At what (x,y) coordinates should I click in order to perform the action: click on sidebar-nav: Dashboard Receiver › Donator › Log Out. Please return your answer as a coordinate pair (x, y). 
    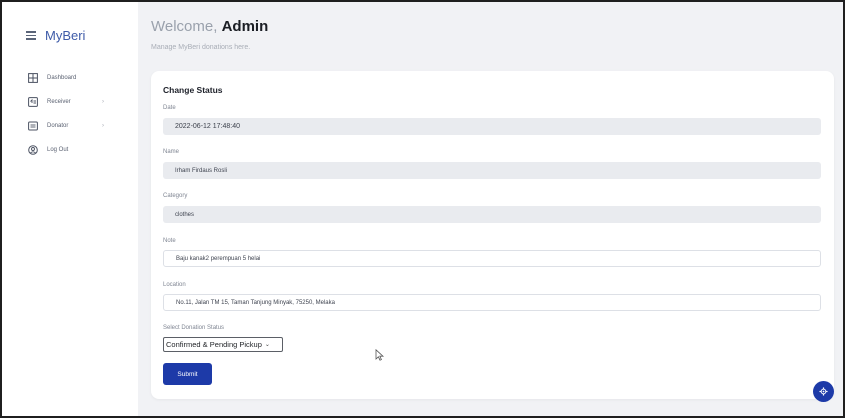
    Looking at the image, I should click on (75, 114).